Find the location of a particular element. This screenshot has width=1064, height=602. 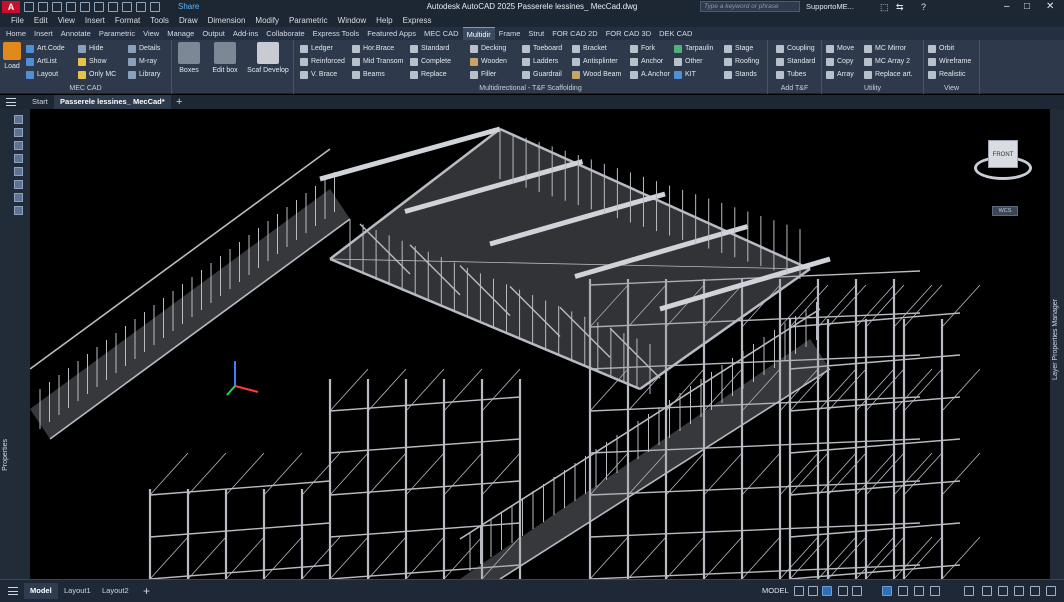

tubes-button: Tubes is located at coordinates (795, 74).